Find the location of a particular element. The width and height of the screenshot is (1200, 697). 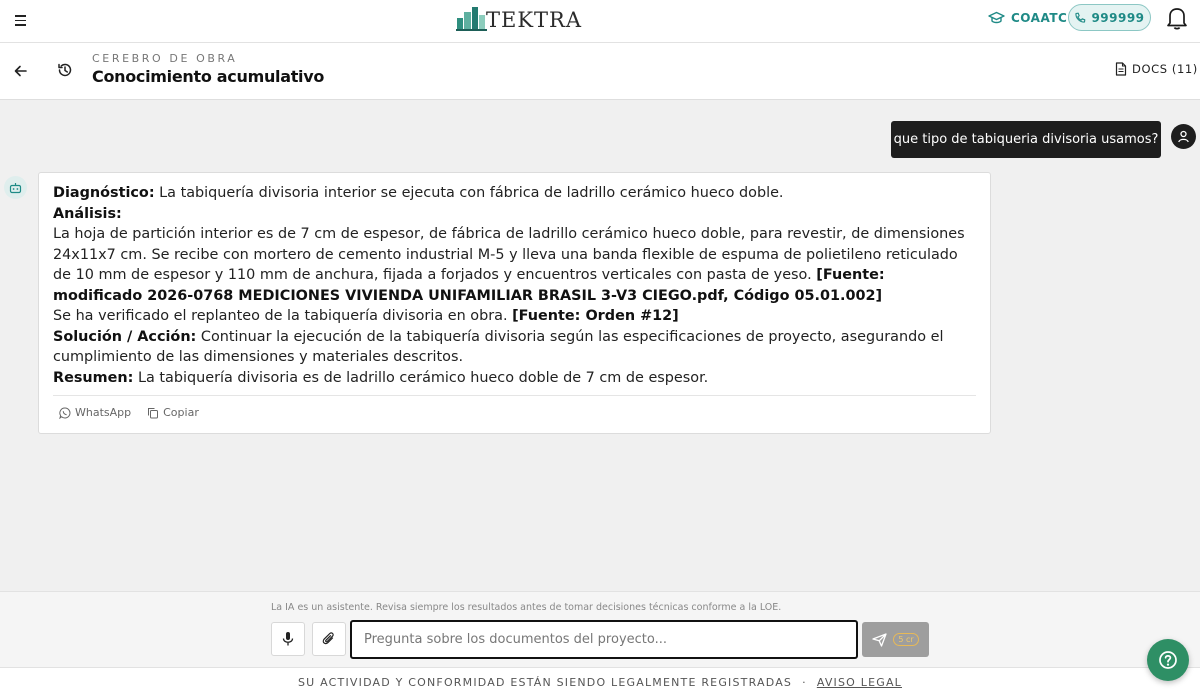

docs-button: DOCS (11) is located at coordinates (1156, 69).